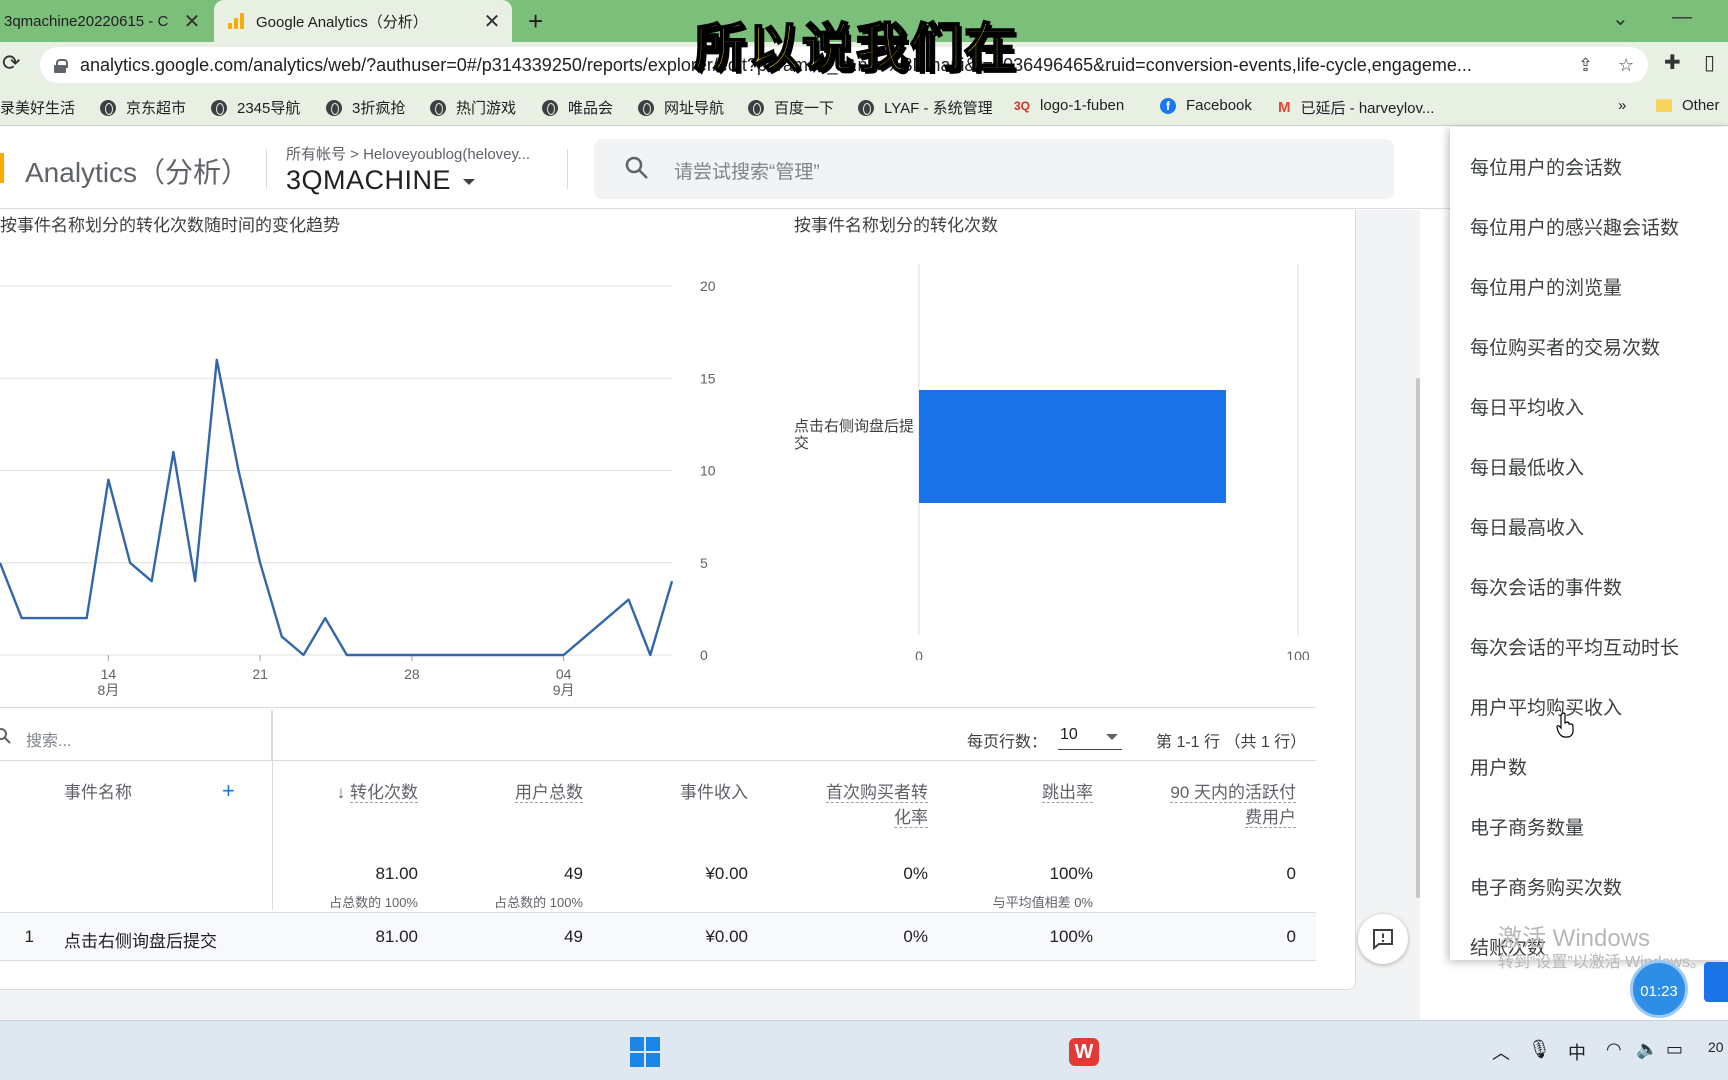  I want to click on x-tick-label: 0, so click(919, 654).